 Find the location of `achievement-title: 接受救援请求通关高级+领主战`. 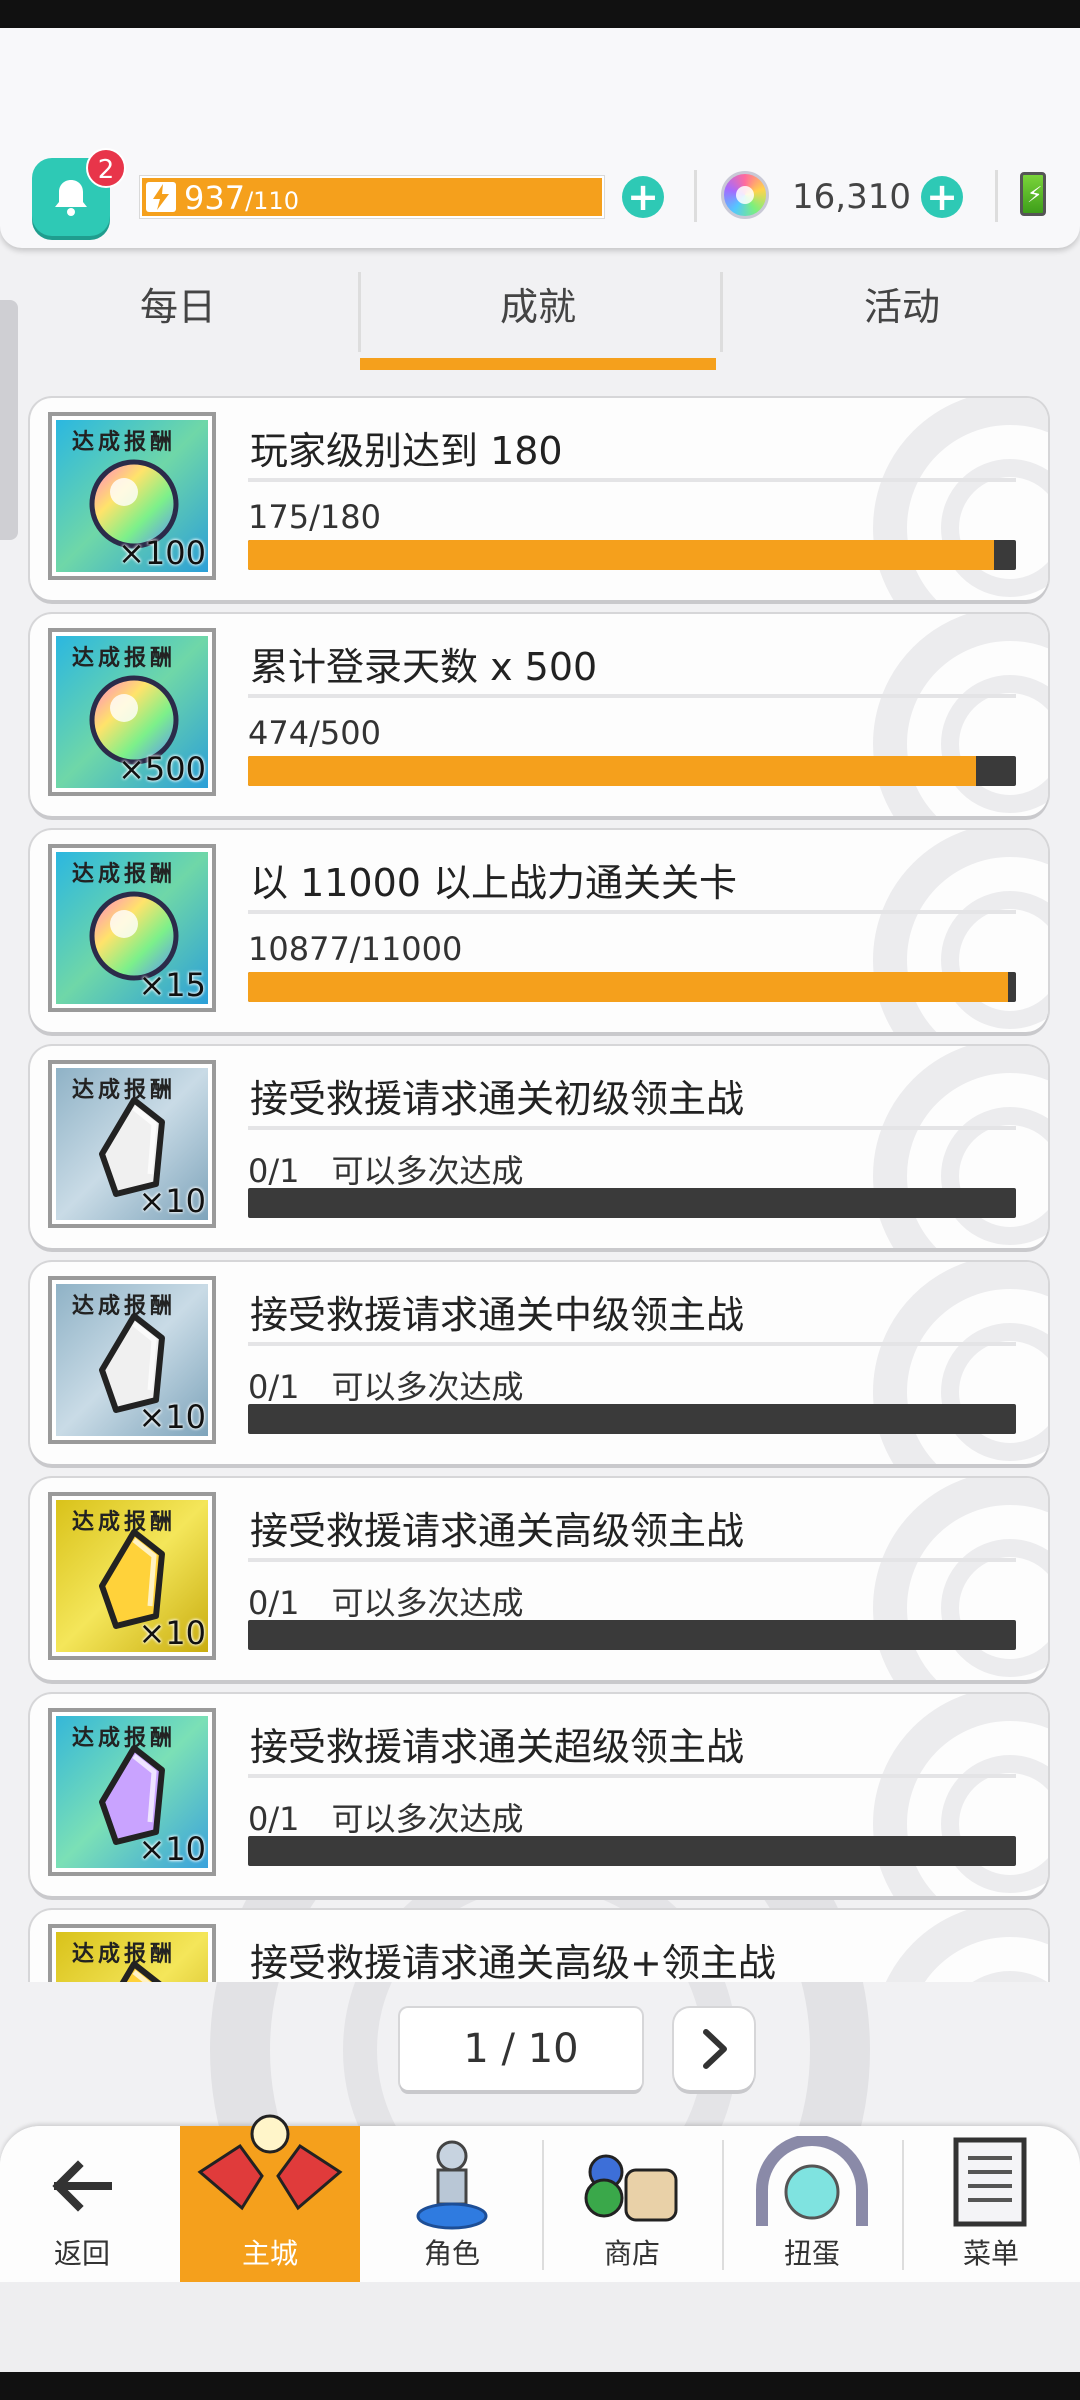

achievement-title: 接受救援请求通关高级+领主战 is located at coordinates (513, 1961).